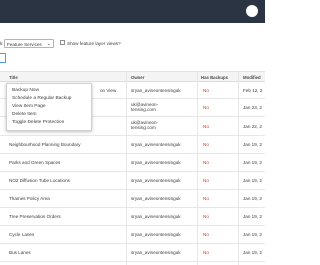  I want to click on menu-item-view-item-page: View Item Page, so click(29, 106).